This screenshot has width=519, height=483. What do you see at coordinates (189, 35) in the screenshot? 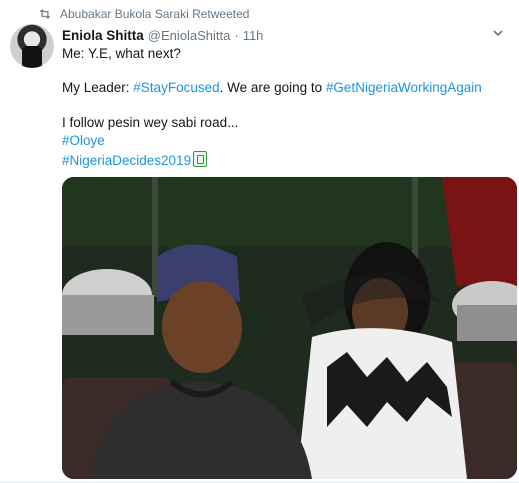
I see `author-handle: @EniolaShitta` at bounding box center [189, 35].